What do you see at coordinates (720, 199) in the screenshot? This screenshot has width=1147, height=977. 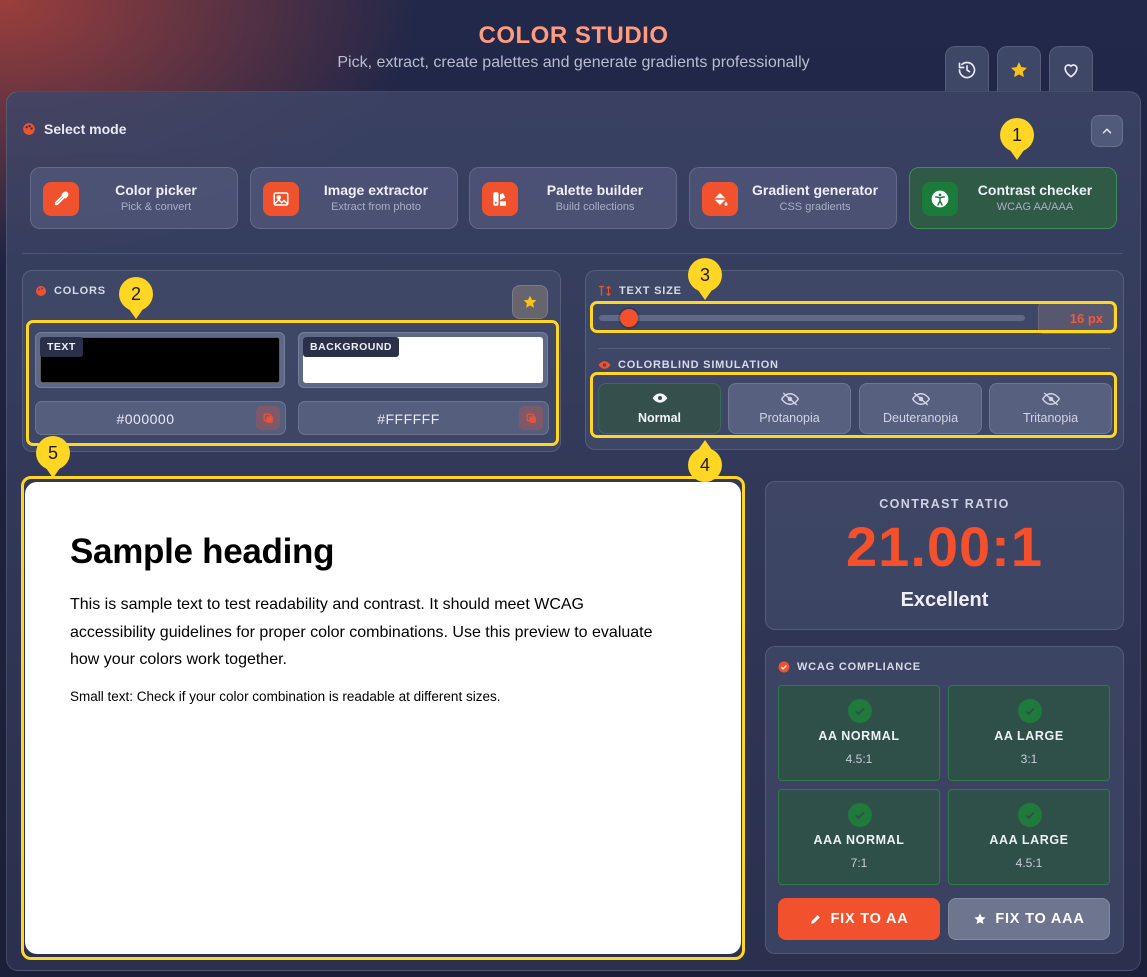 I see `paint-bucket-icon` at bounding box center [720, 199].